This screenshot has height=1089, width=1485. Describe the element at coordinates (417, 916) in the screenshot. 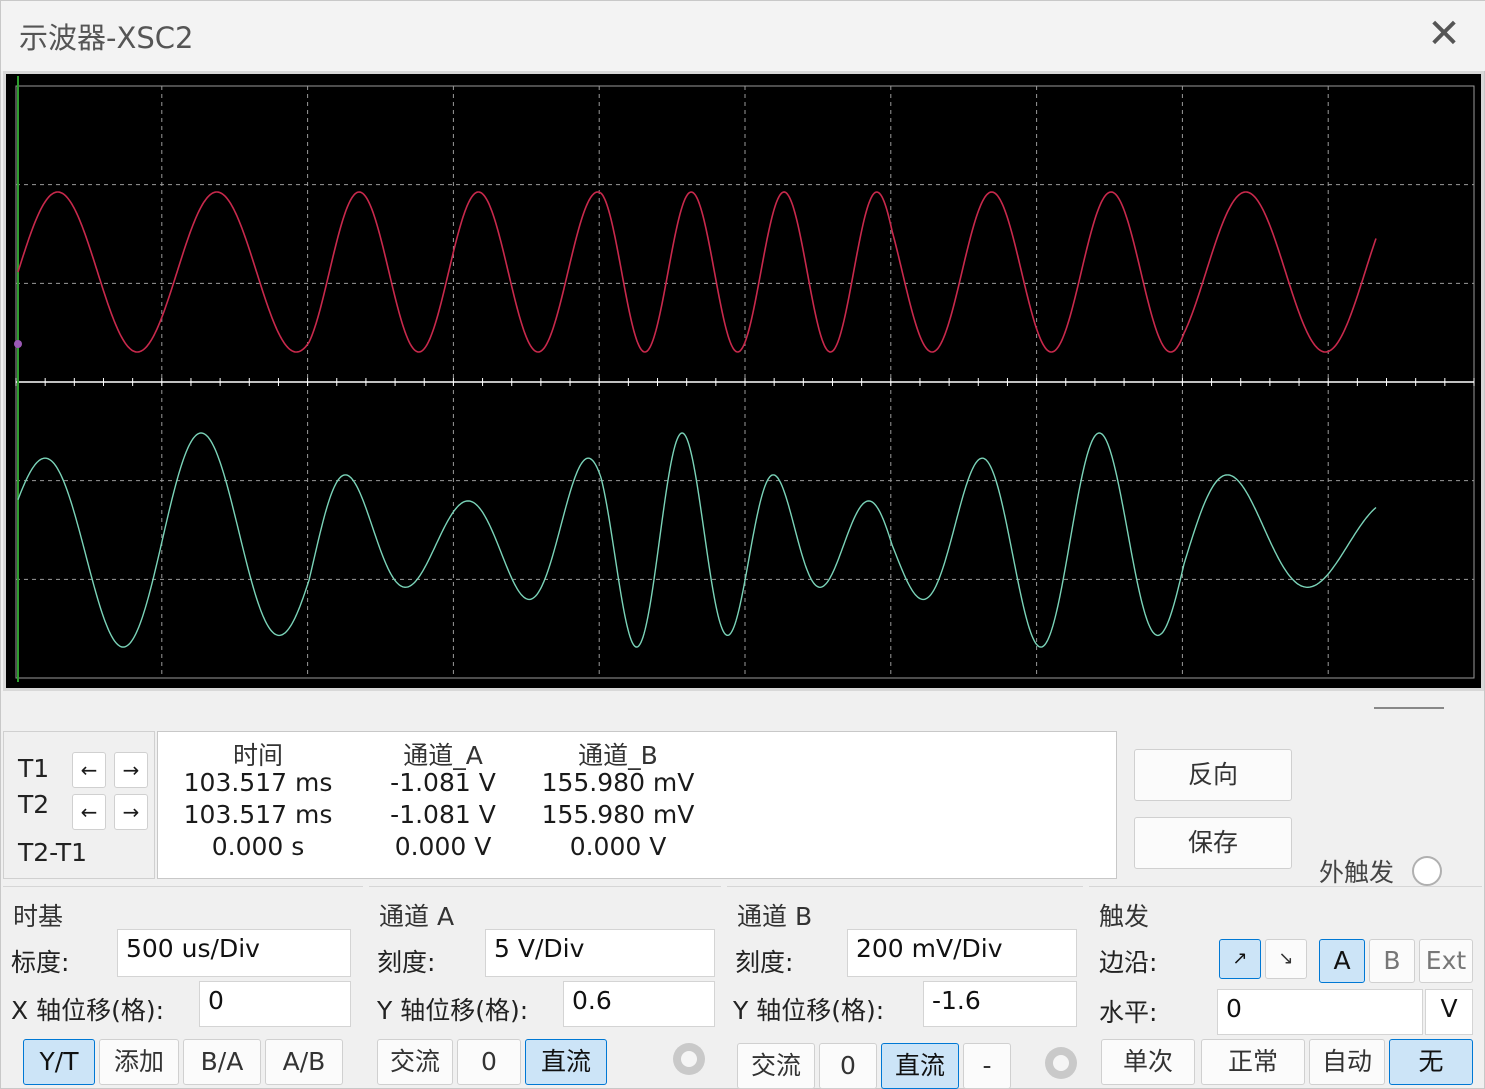

I see `channel-a-title: 通道 A` at that location.